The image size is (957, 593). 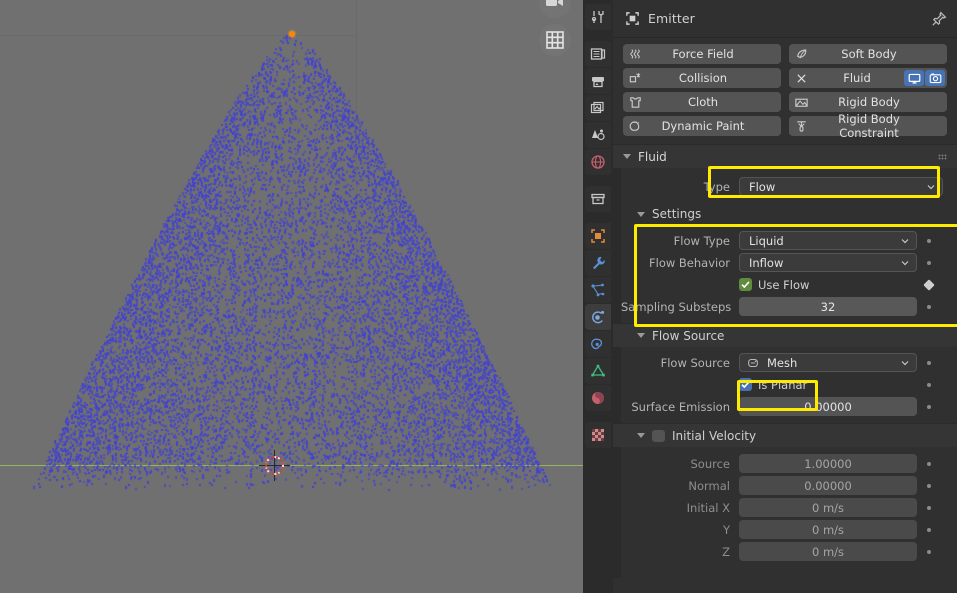 I want to click on settings-panel-header: Settings, so click(x=785, y=214).